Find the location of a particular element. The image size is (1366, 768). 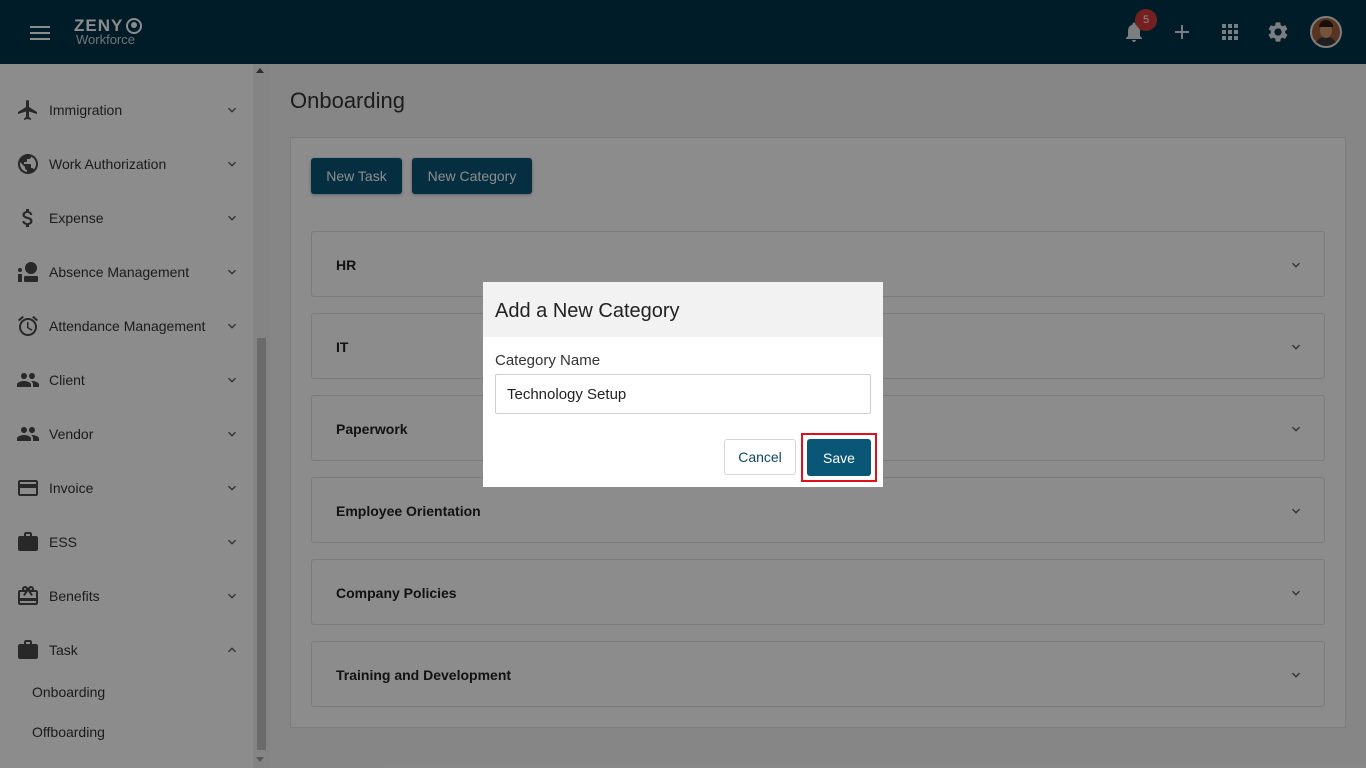

dialog-title: Add a New Category is located at coordinates (587, 311).